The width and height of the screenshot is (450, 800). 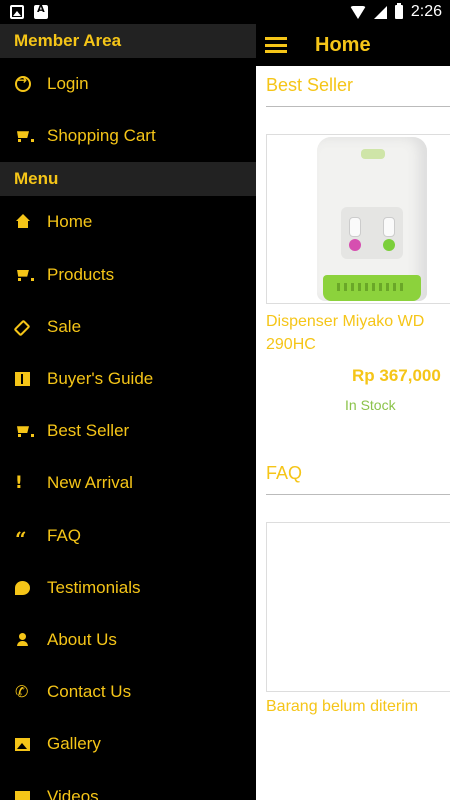 What do you see at coordinates (81, 274) in the screenshot?
I see `drawer-item-label: Products` at bounding box center [81, 274].